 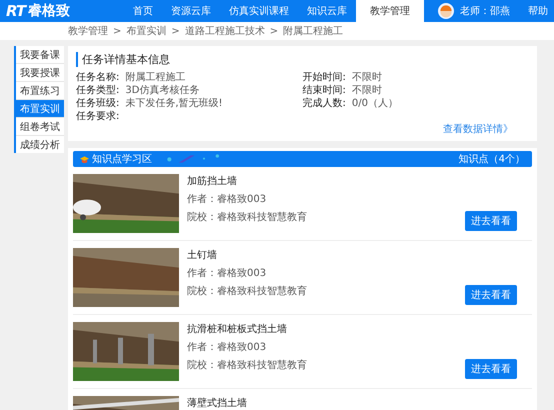 What do you see at coordinates (174, 103) in the screenshot?
I see `field-value: 未下发任务,暂无班级!` at bounding box center [174, 103].